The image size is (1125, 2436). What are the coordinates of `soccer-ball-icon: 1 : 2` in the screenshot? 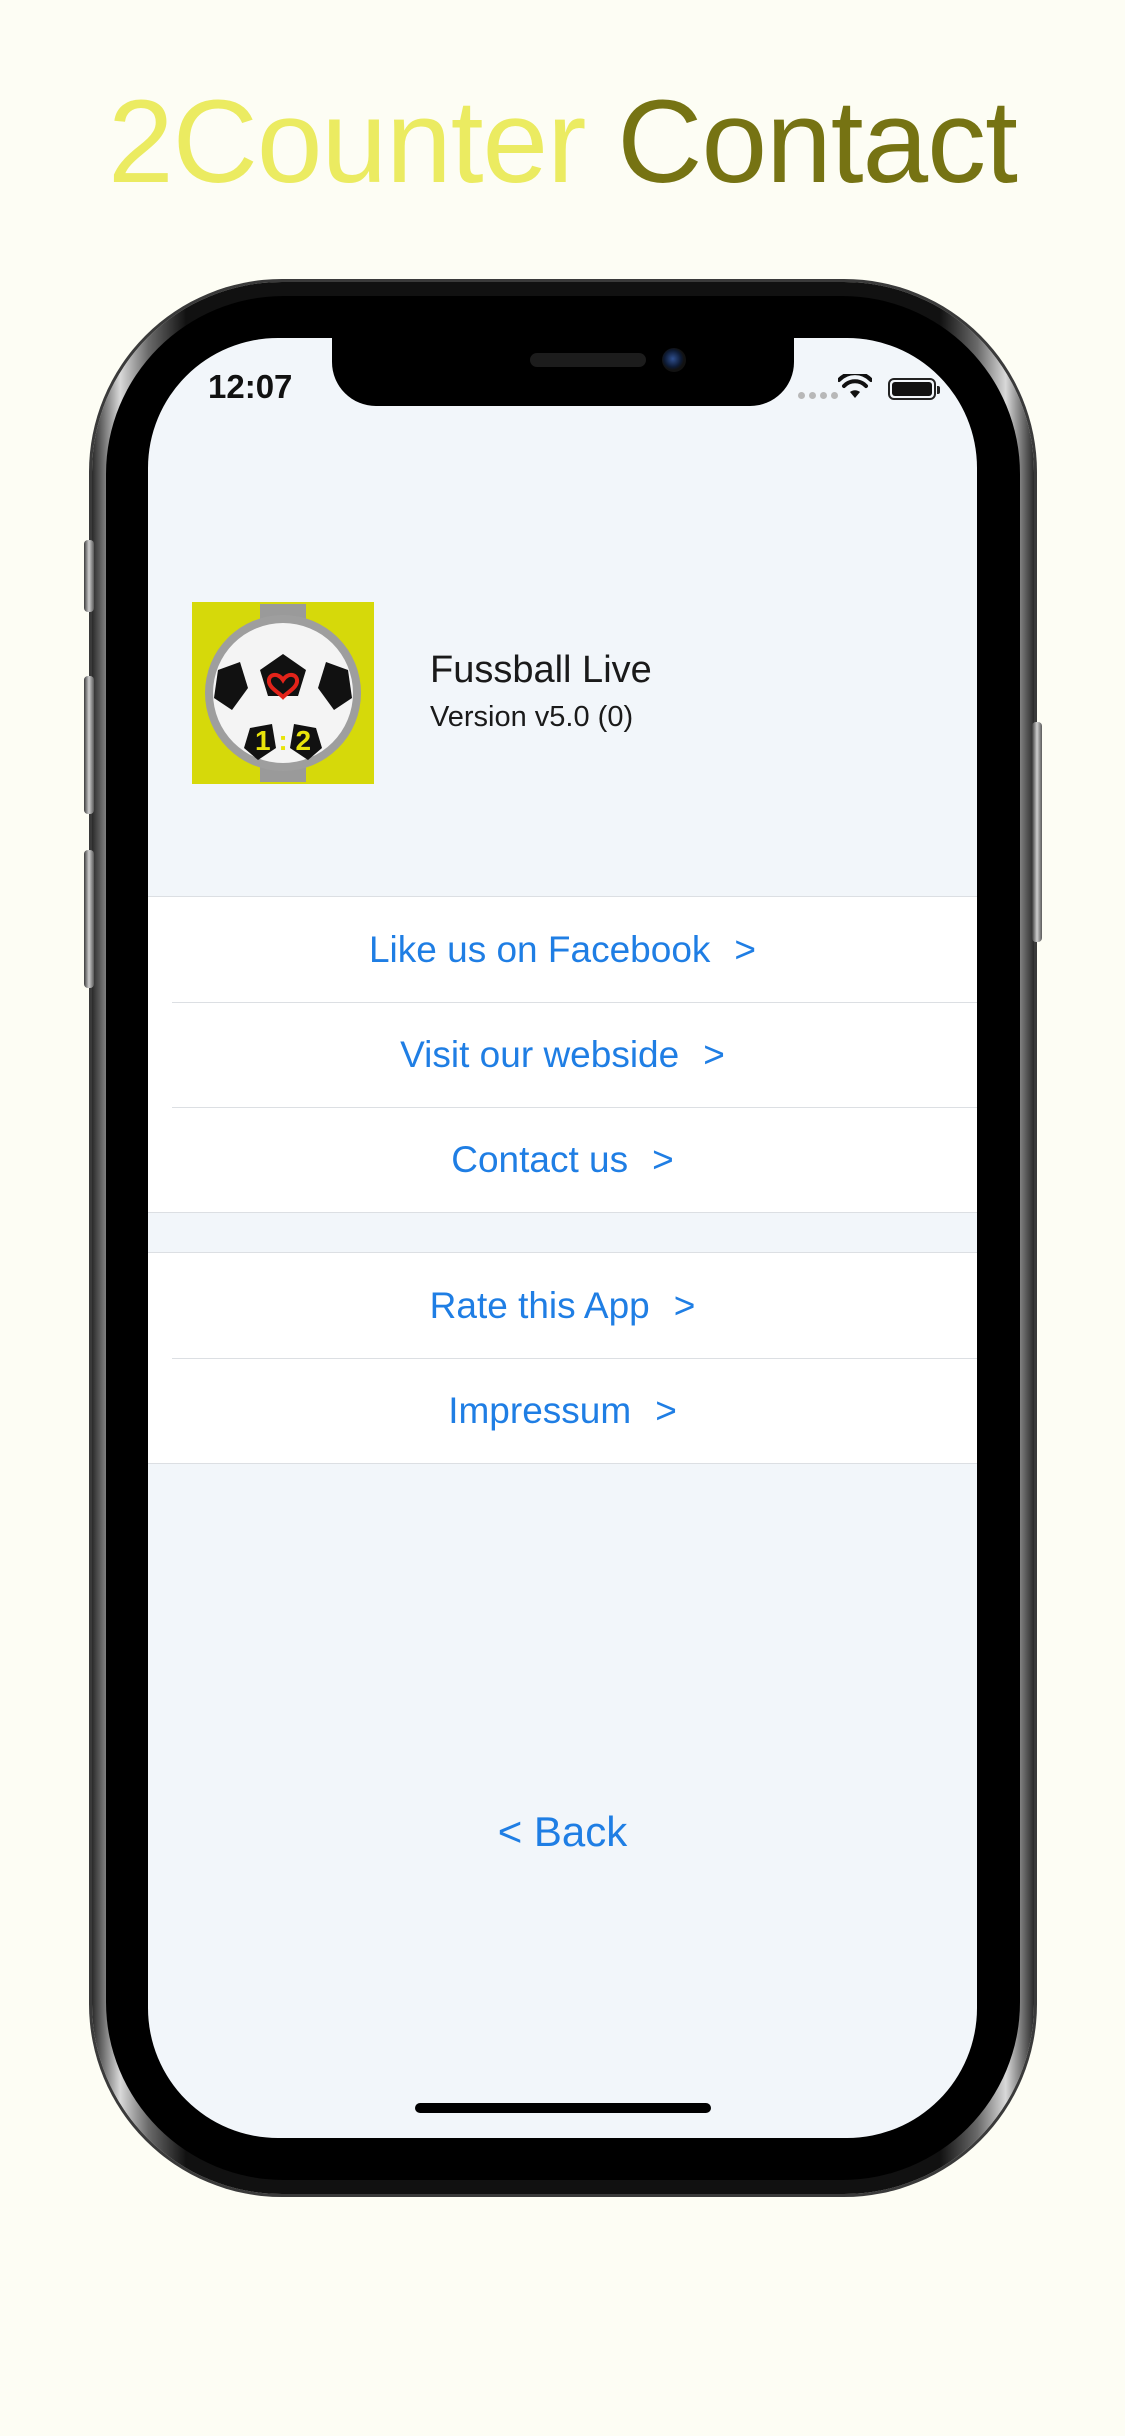 It's located at (283, 693).